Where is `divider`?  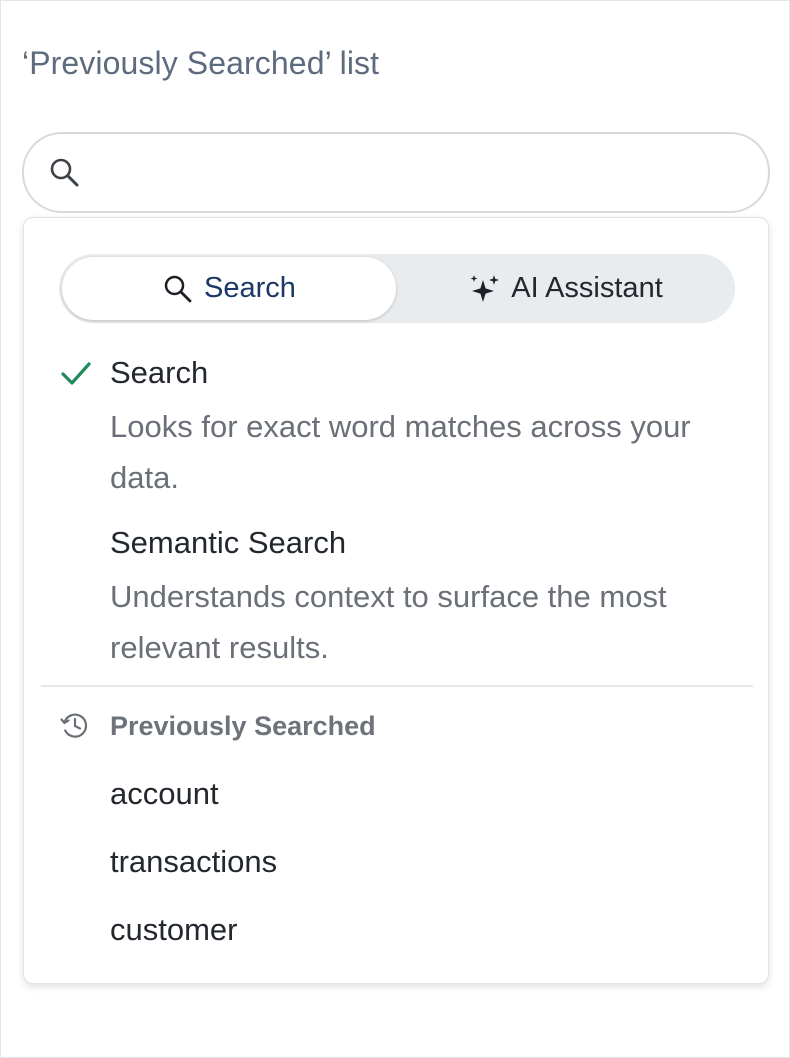
divider is located at coordinates (397, 686).